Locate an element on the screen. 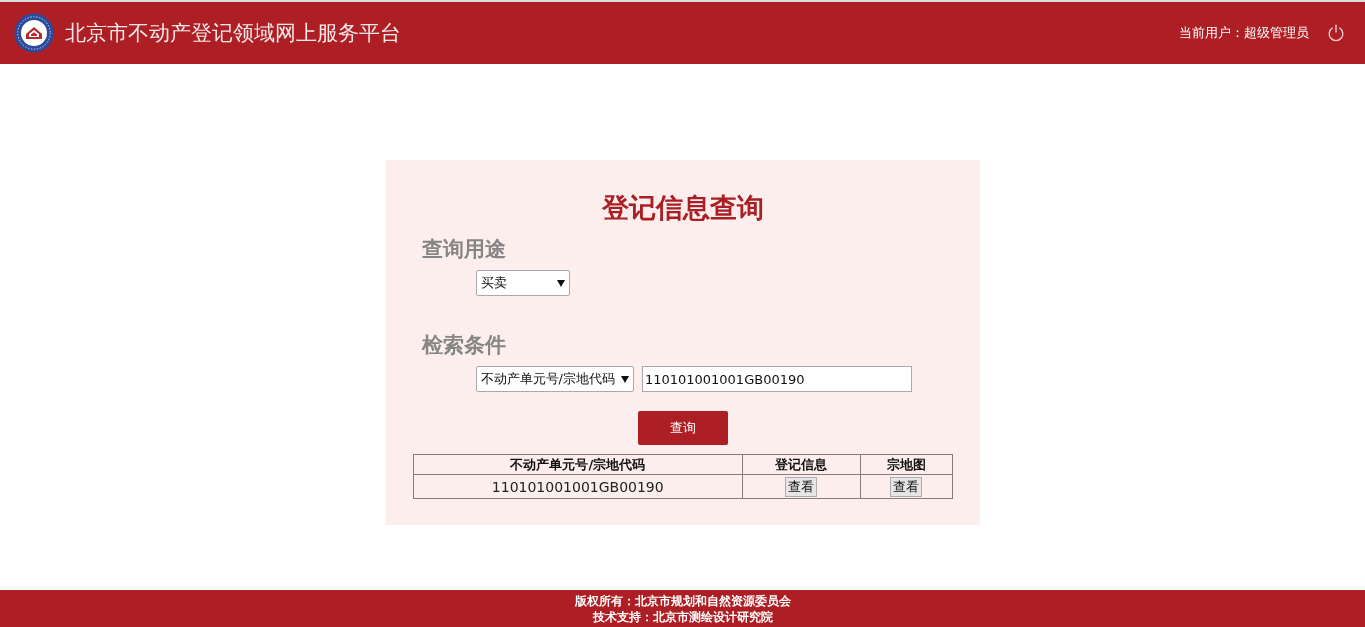 This screenshot has height=627, width=1365. column-header: 宗地图 is located at coordinates (906, 464).